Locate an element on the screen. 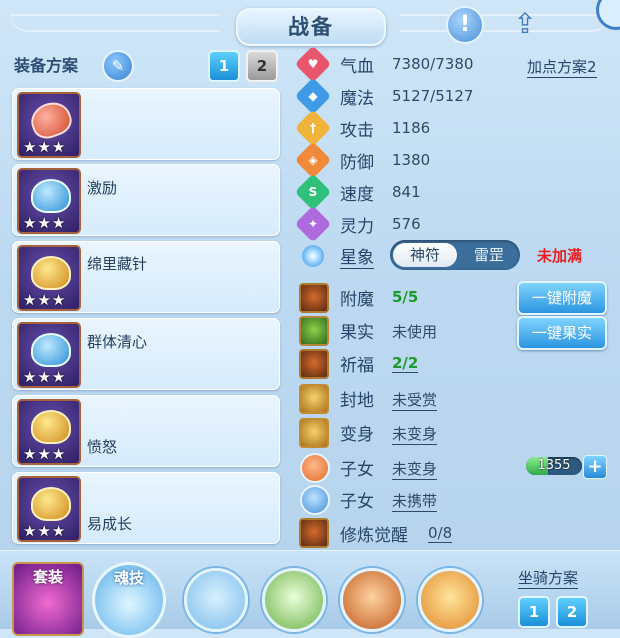 The width and height of the screenshot is (620, 638). energy-meter: 1355 is located at coordinates (554, 466).